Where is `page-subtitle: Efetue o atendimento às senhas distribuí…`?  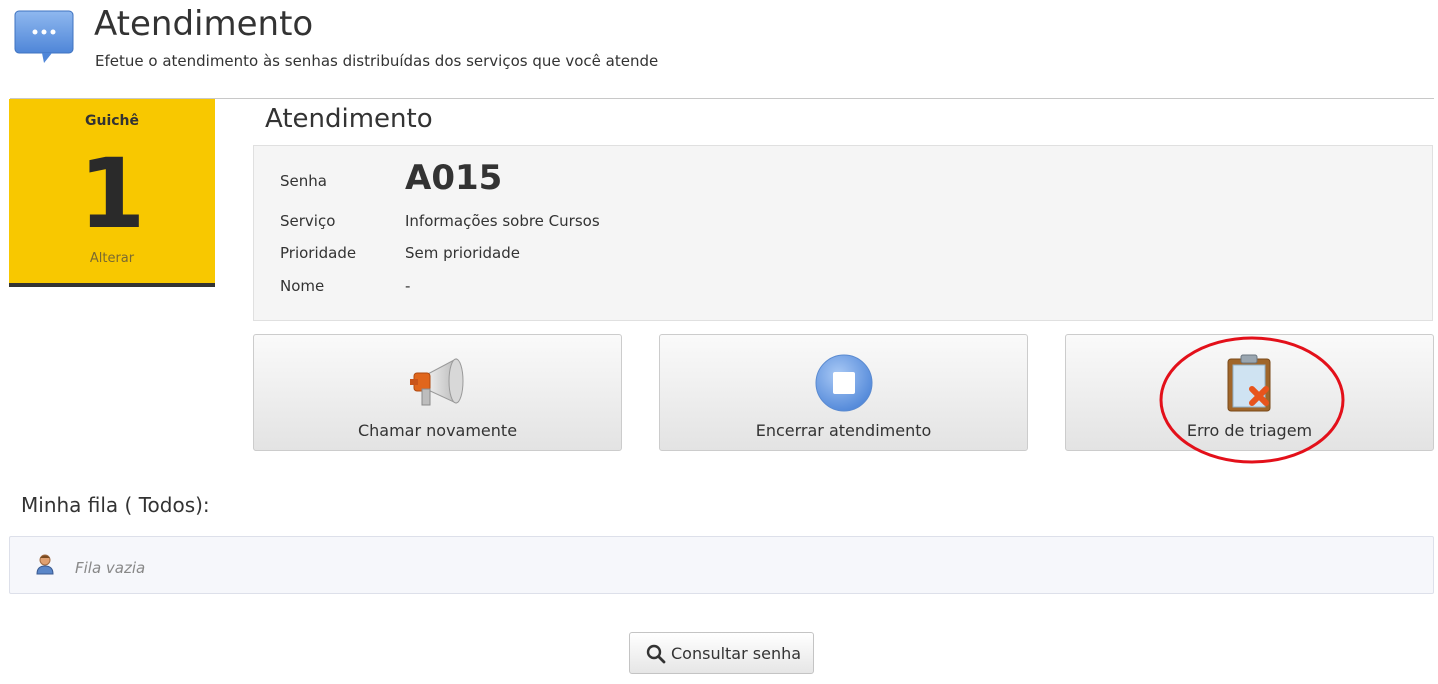
page-subtitle: Efetue o atendimento às senhas distribuí… is located at coordinates (377, 61).